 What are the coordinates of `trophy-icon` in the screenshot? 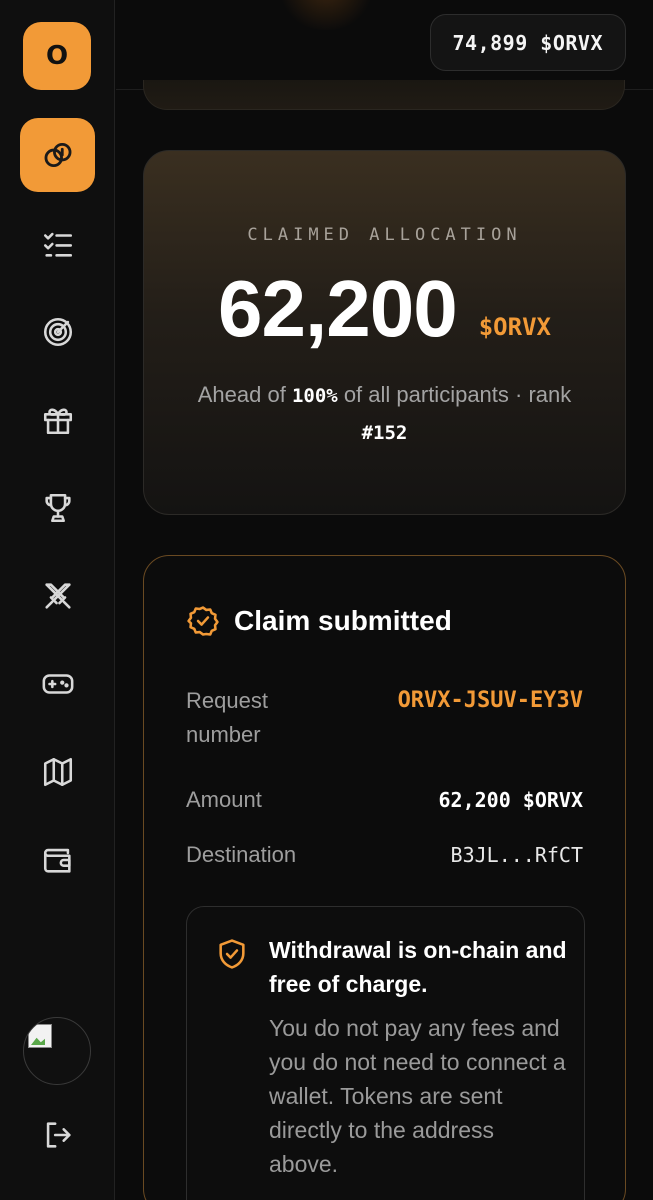 It's located at (57, 508).